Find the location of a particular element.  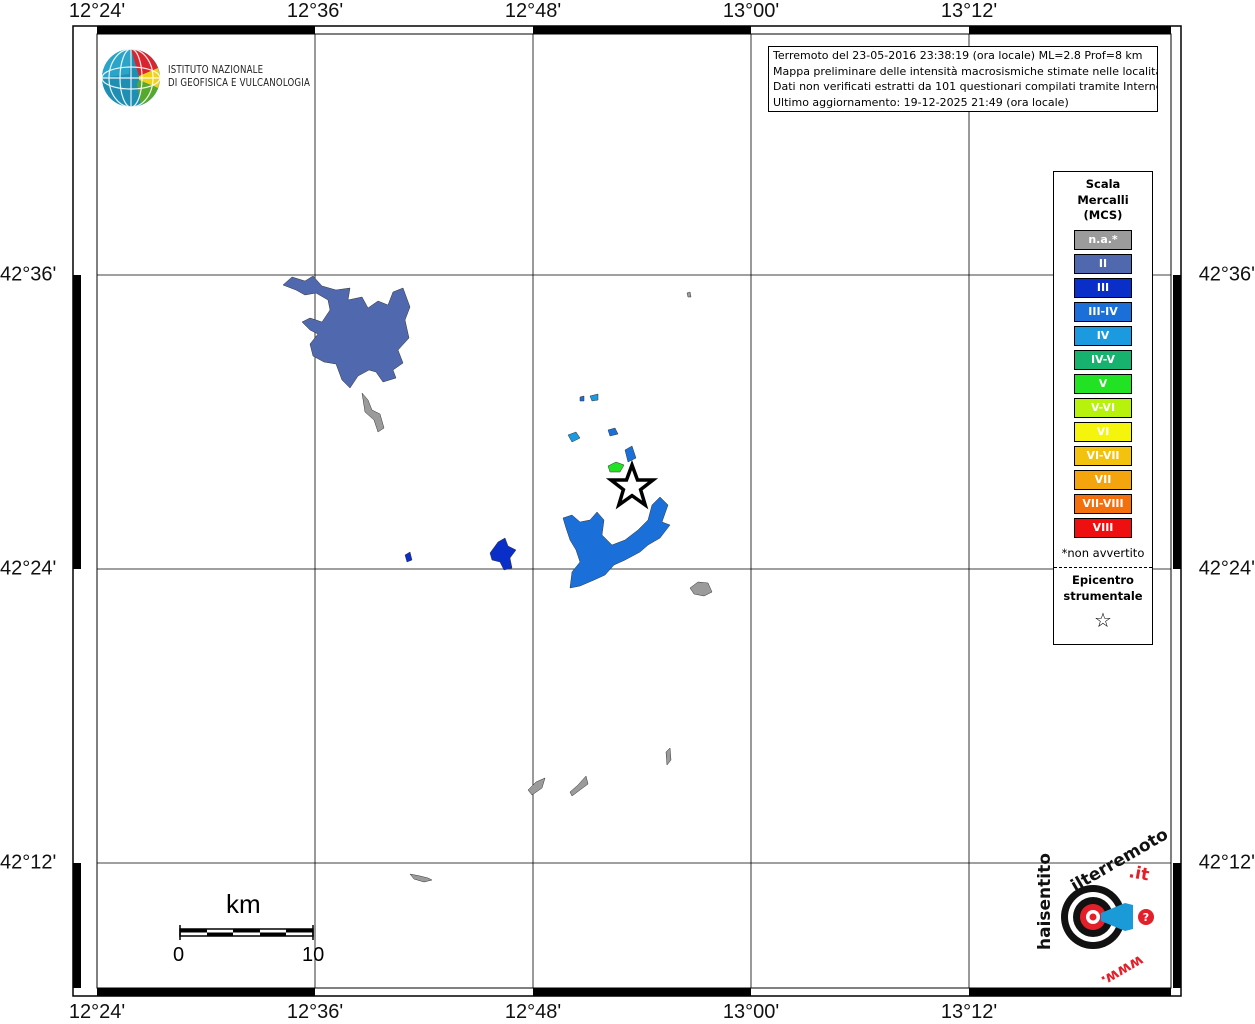

legend-na-note: *non avvertito is located at coordinates (1103, 553).